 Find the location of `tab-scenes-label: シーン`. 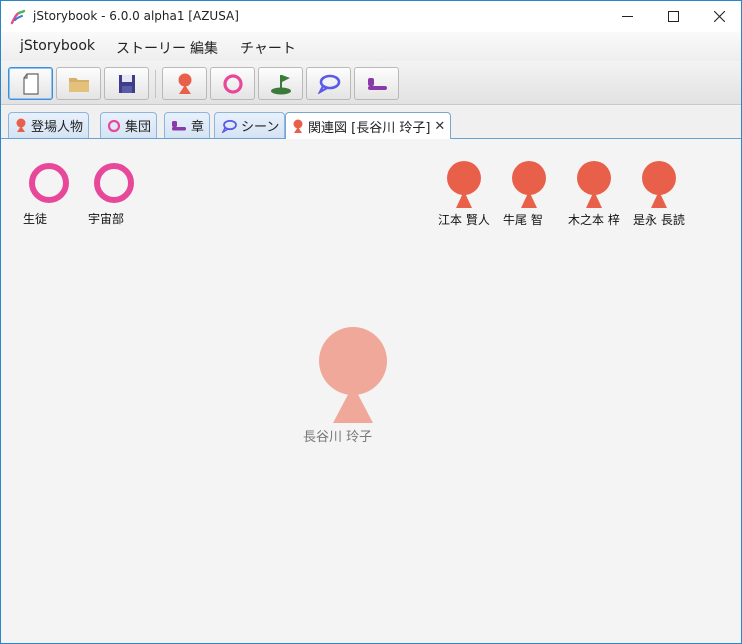

tab-scenes-label: シーン is located at coordinates (260, 127).